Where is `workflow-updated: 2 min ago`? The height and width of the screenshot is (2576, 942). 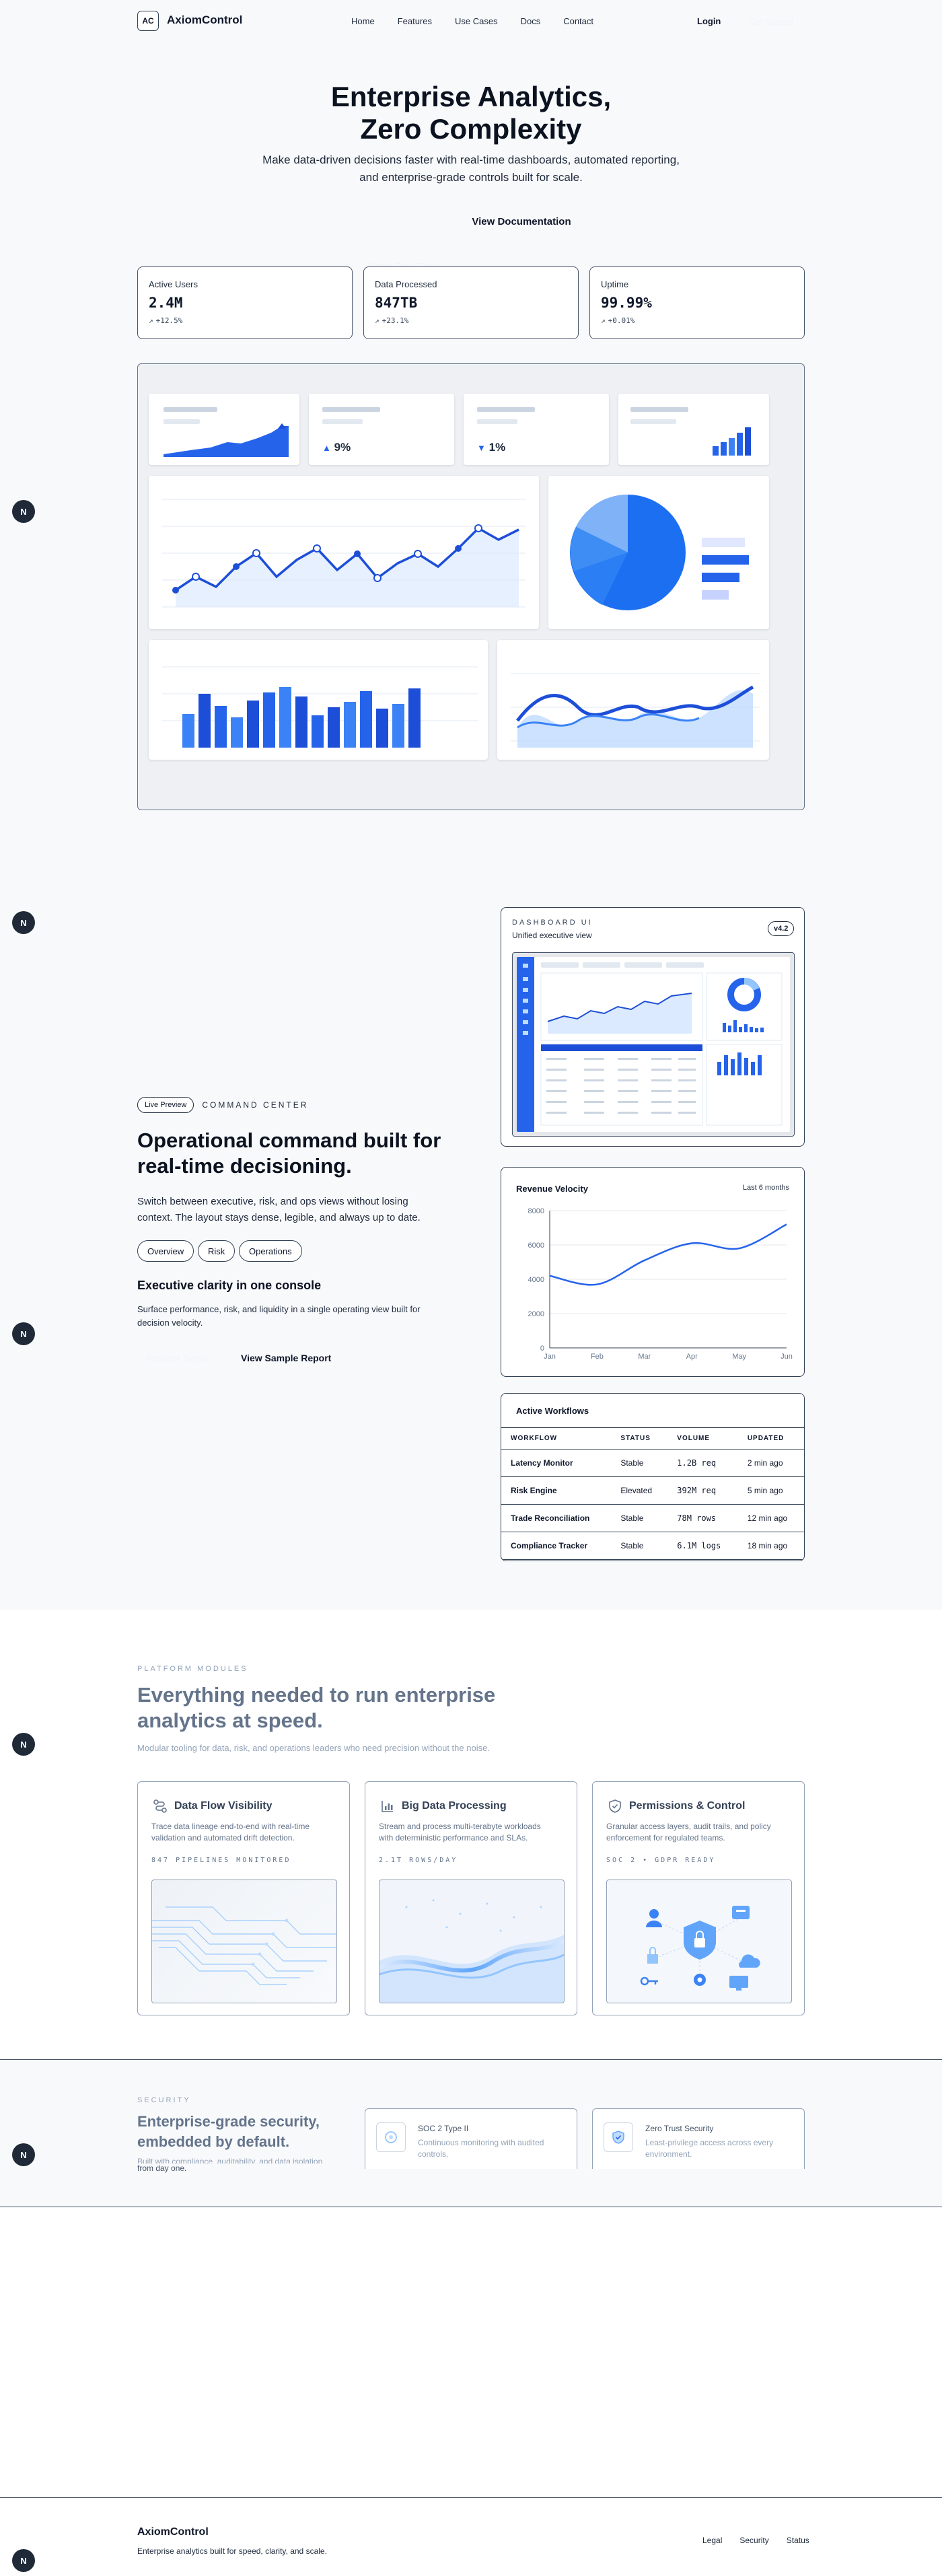
workflow-updated: 2 min ago is located at coordinates (770, 1463).